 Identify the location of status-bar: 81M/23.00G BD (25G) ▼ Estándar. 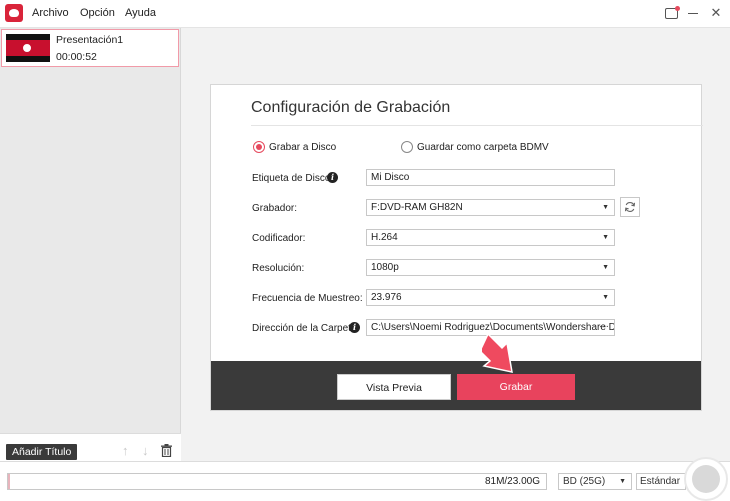
(365, 481).